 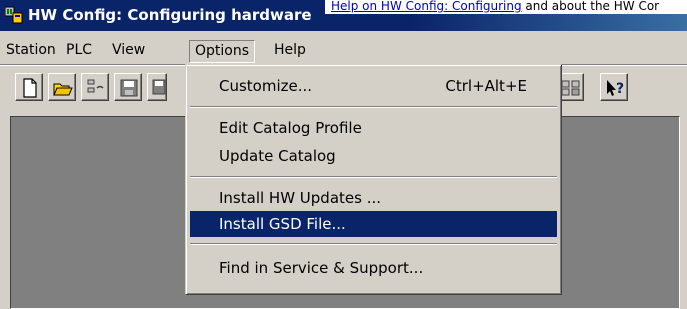 I want to click on save-compile-button, so click(x=157, y=87).